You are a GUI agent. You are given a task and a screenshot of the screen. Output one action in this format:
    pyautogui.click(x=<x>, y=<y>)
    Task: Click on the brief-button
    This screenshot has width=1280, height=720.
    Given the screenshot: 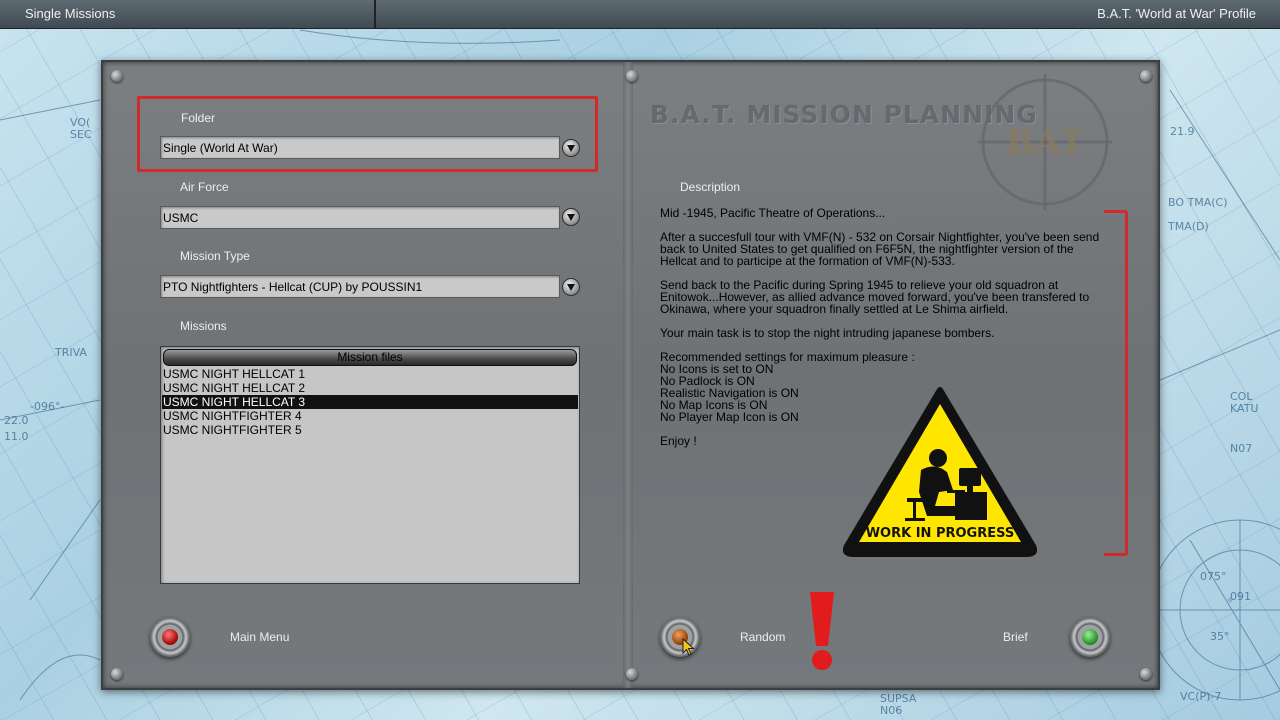 What is the action you would take?
    pyautogui.click(x=1090, y=637)
    